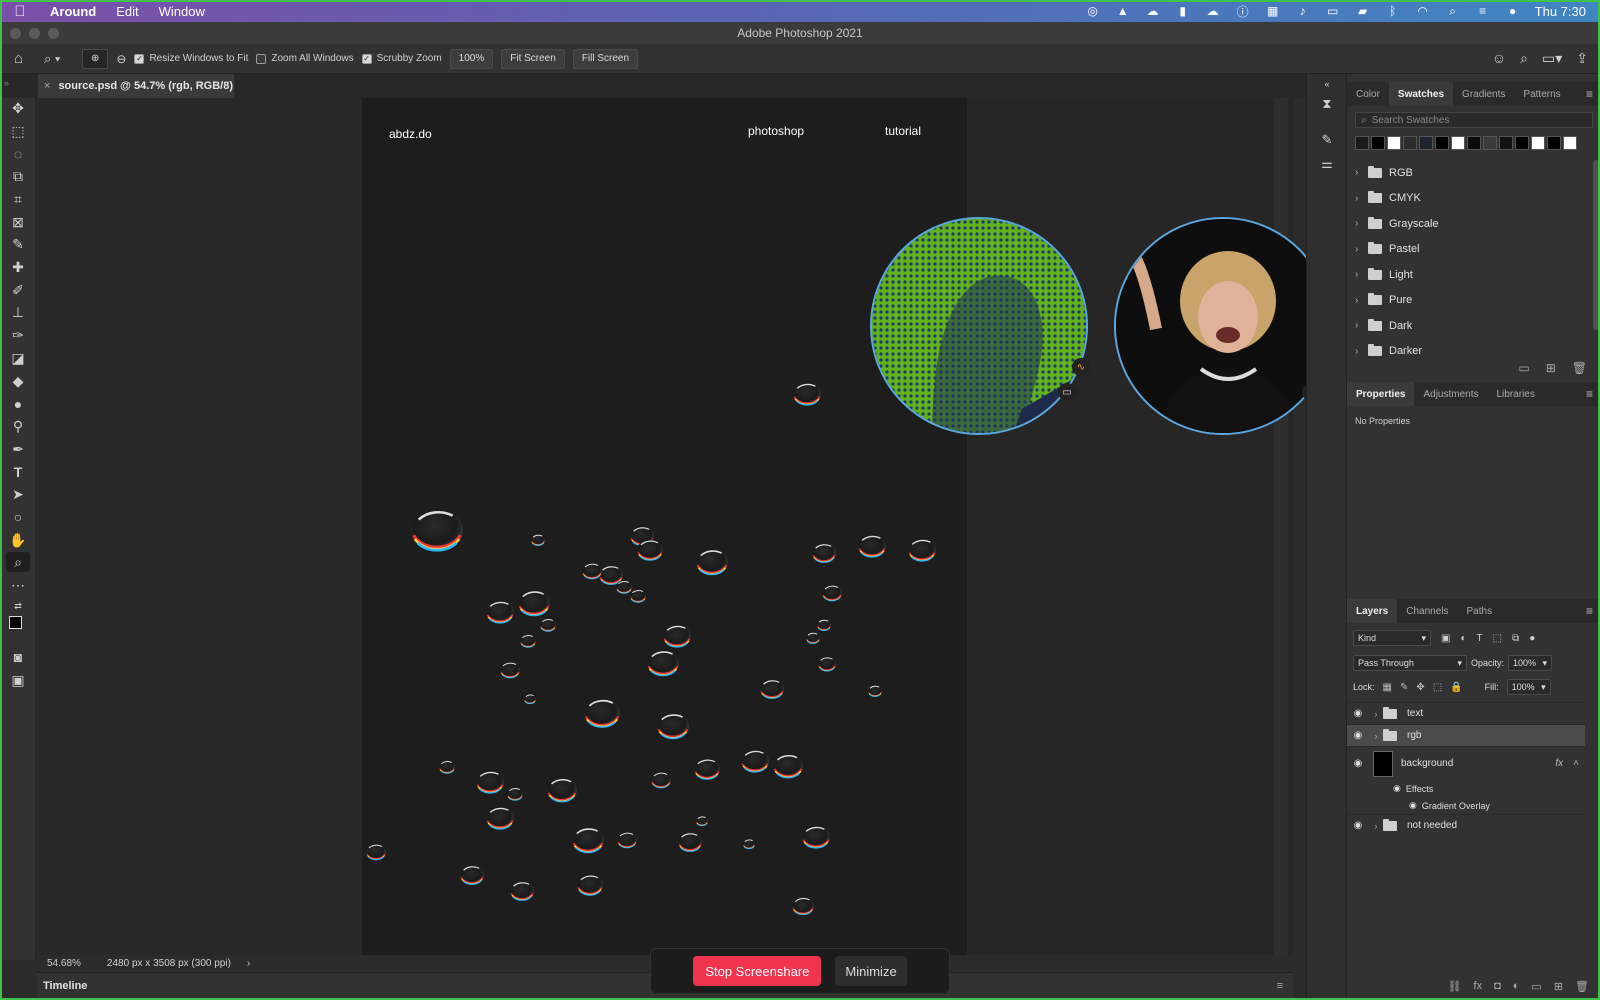 This screenshot has height=1000, width=1600. Describe the element at coordinates (1558, 986) in the screenshot. I see `new-layer-icon: ⊞` at that location.